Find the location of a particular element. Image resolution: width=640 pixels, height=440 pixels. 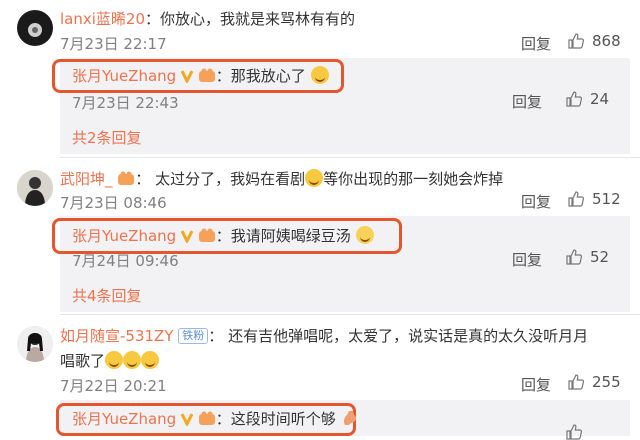

like-button: 24 is located at coordinates (587, 99).